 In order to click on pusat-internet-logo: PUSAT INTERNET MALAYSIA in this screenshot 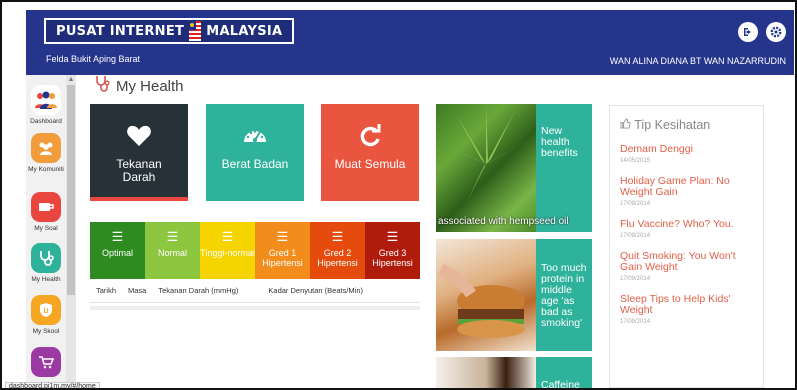, I will do `click(169, 31)`.